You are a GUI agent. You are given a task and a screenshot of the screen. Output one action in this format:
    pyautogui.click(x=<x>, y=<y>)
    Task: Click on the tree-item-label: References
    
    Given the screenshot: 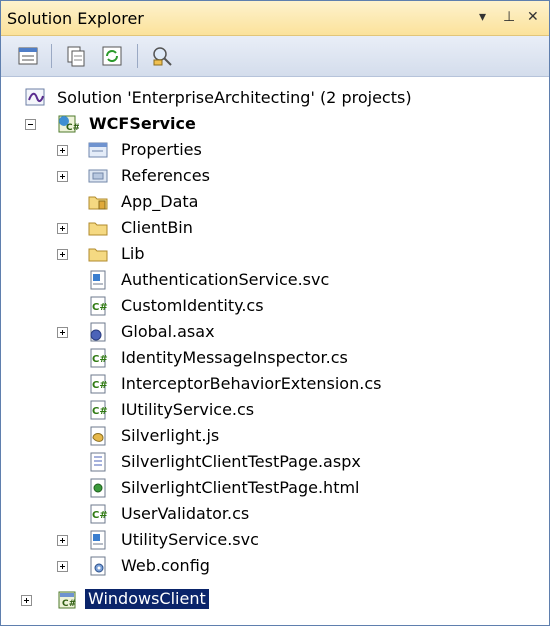 What is the action you would take?
    pyautogui.click(x=165, y=175)
    